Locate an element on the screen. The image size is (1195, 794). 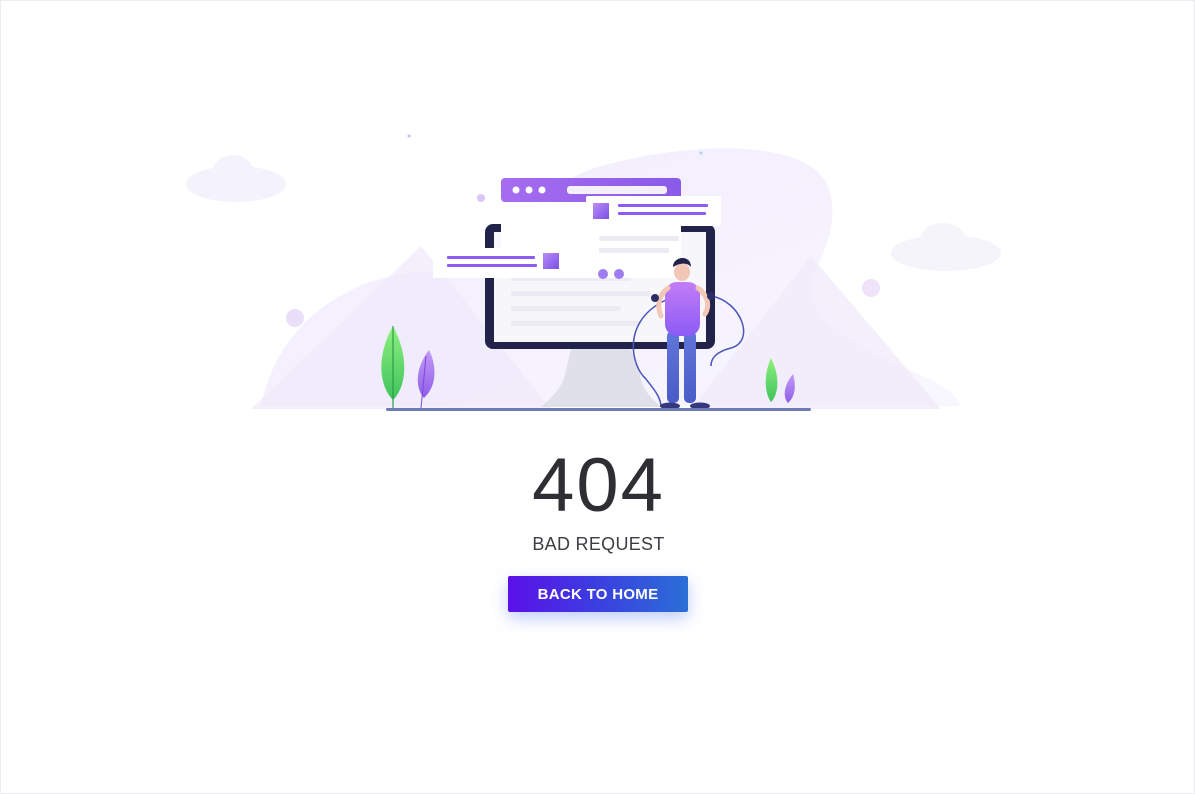
error-code: 404 is located at coordinates (598, 485).